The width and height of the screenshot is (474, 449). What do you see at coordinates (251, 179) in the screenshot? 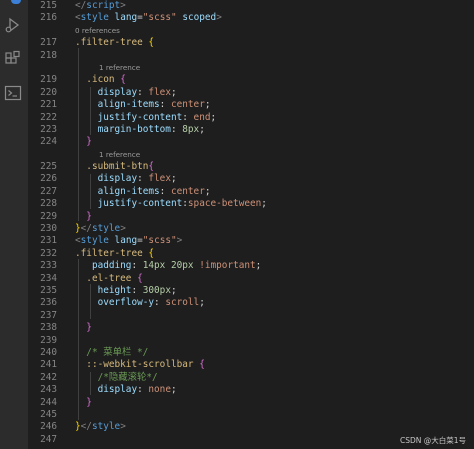
I see `code-line: 226 display: flex;` at bounding box center [251, 179].